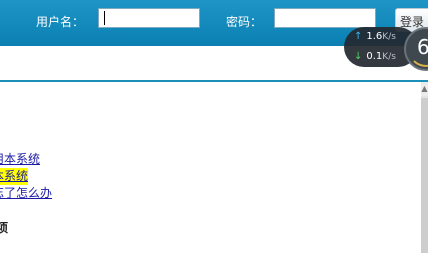  Describe the element at coordinates (149, 18) in the screenshot. I see `username-input` at that location.